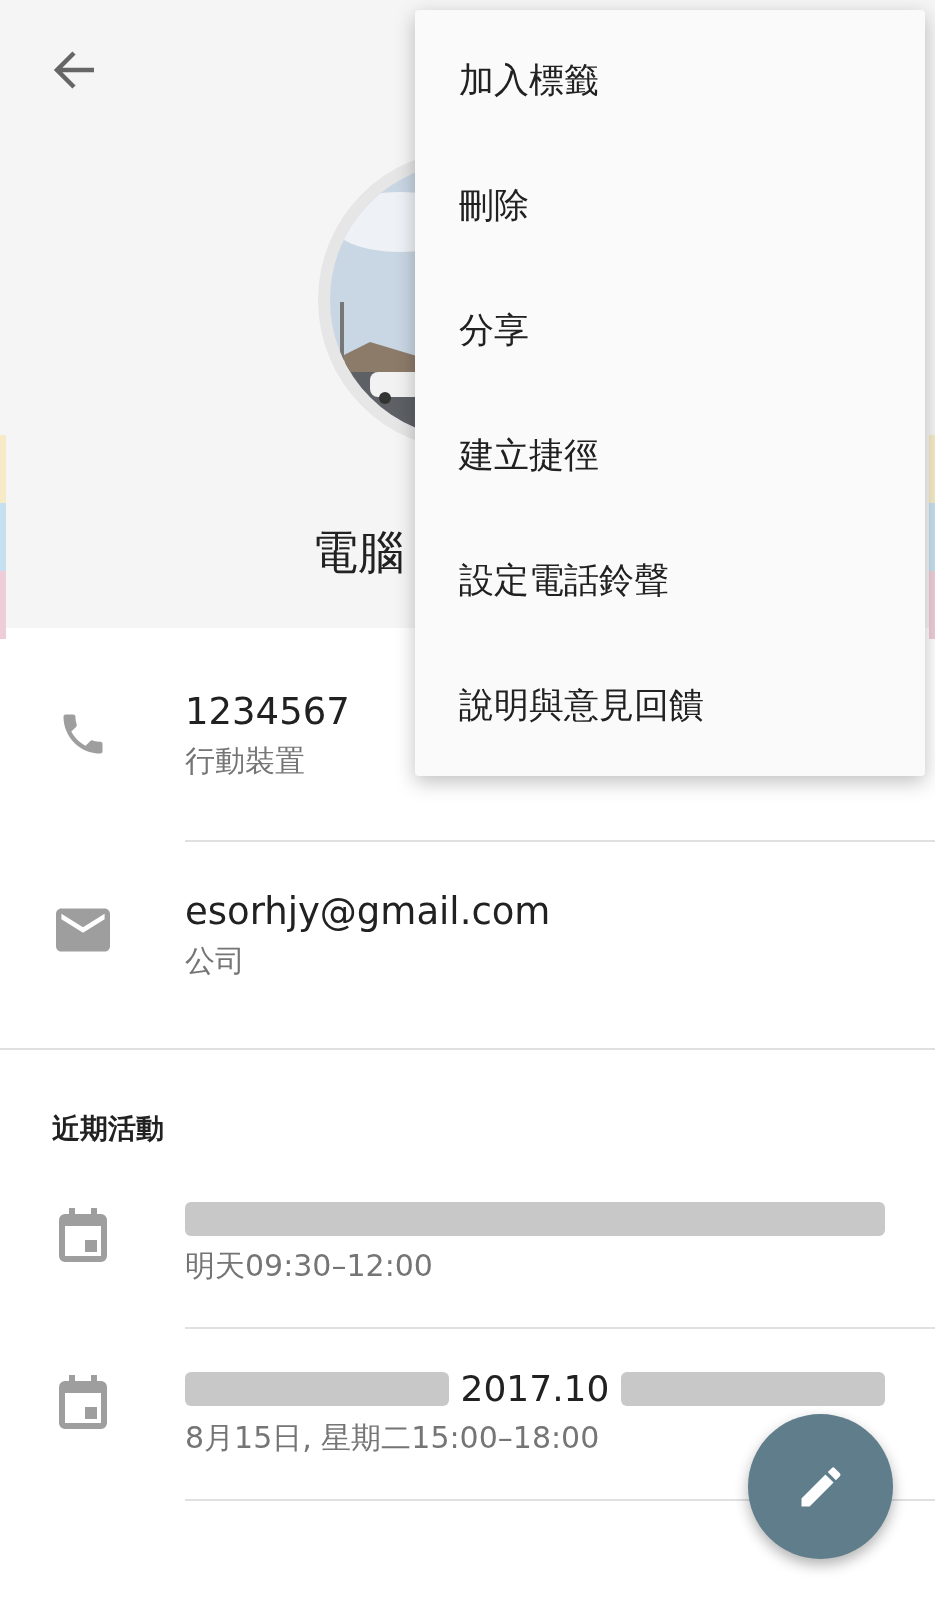  What do you see at coordinates (535, 1389) in the screenshot?
I see `event-title: 2017.10` at bounding box center [535, 1389].